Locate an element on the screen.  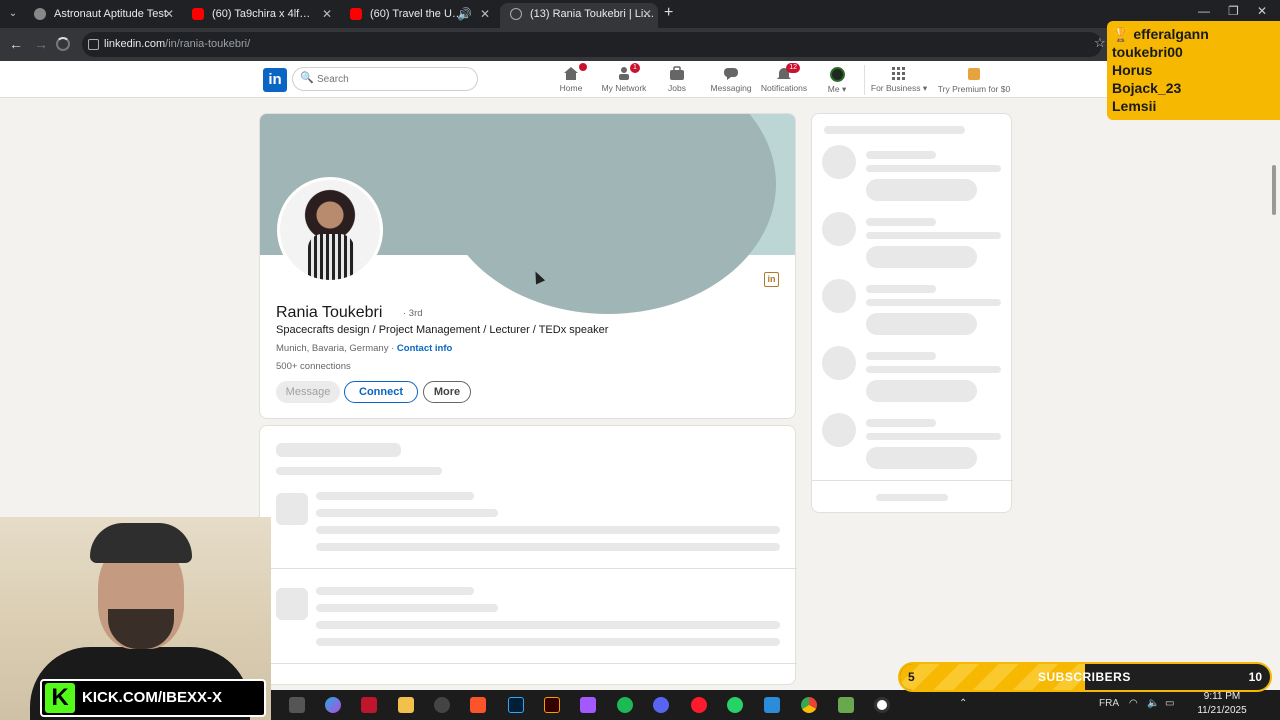
loading-icon is located at coordinates (516, 14).